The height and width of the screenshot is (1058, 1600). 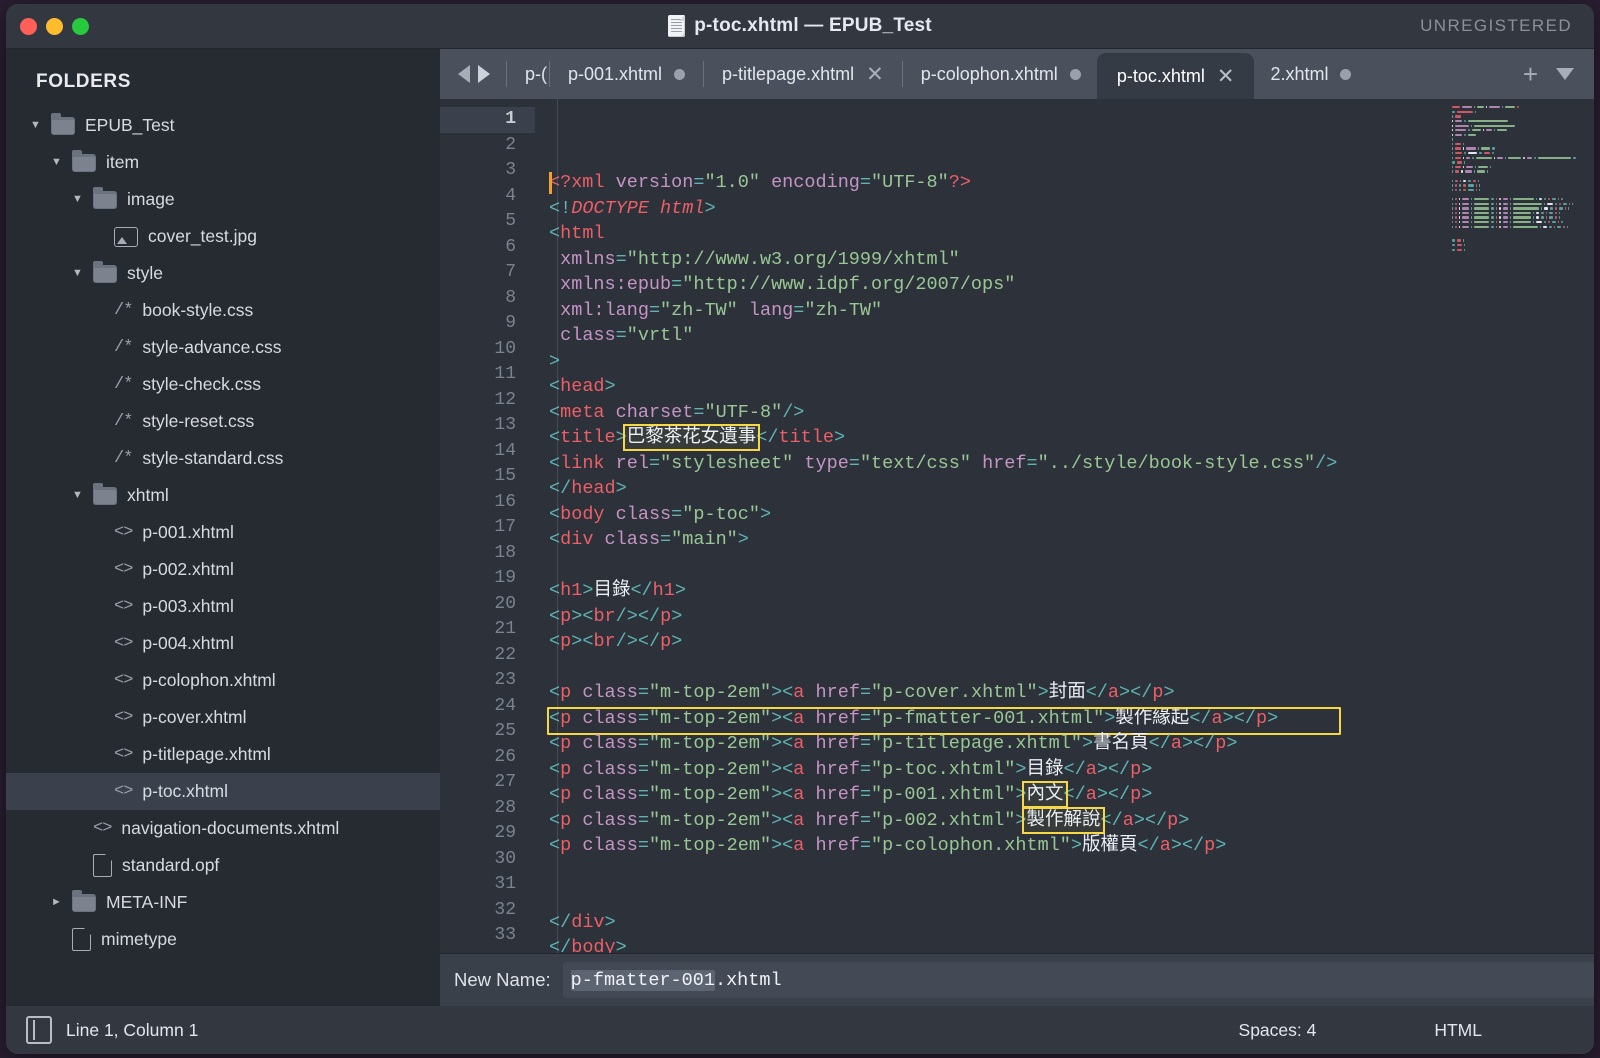 What do you see at coordinates (677, 26) in the screenshot?
I see `document-icon` at bounding box center [677, 26].